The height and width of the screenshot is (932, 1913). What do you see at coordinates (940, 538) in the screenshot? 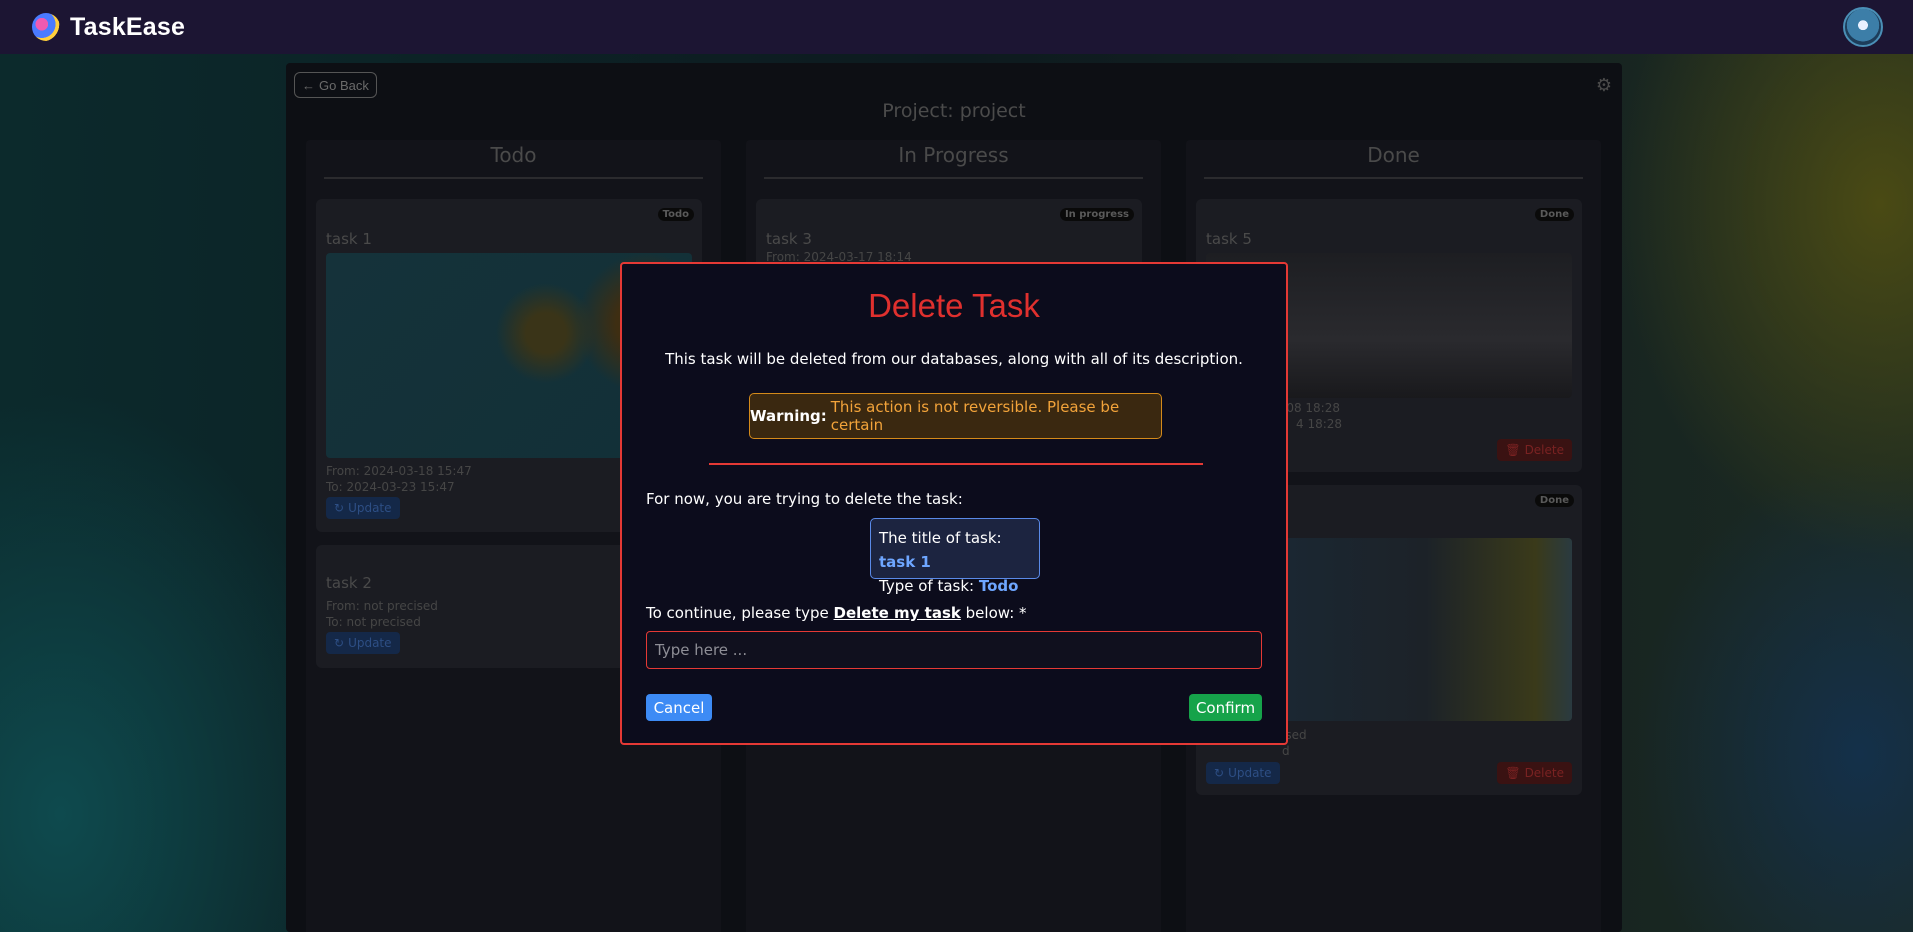
I see `task-title-label: The title of task:` at bounding box center [940, 538].